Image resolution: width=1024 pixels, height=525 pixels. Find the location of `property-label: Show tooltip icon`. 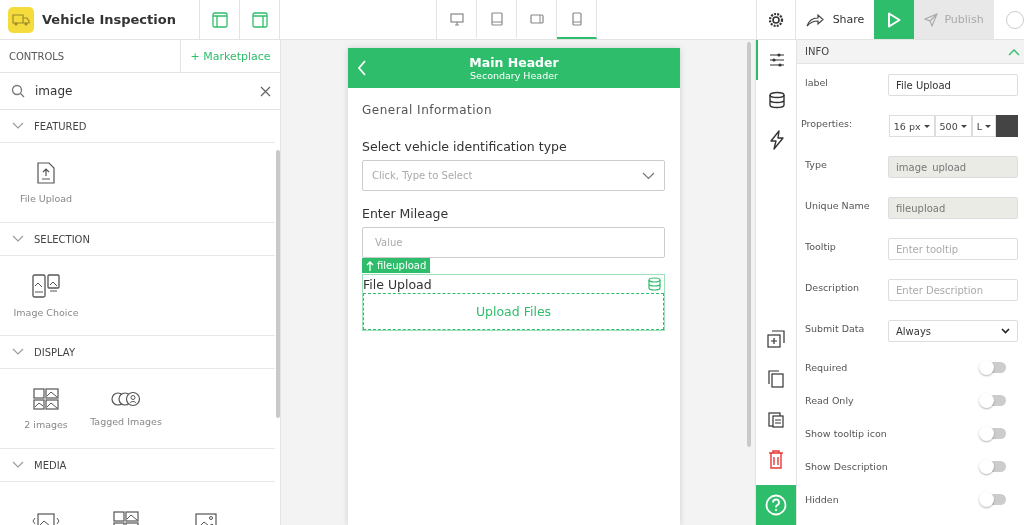

property-label: Show tooltip icon is located at coordinates (846, 433).